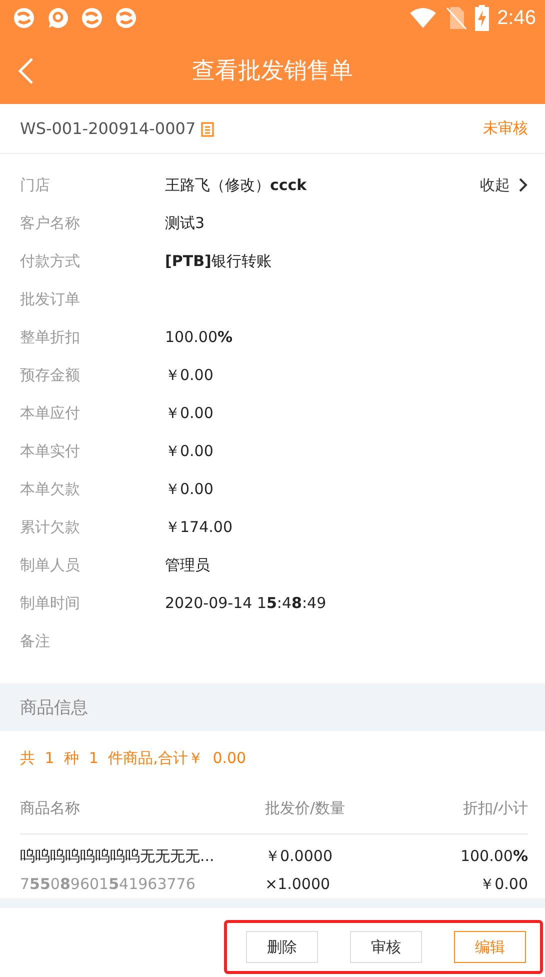  Describe the element at coordinates (35, 185) in the screenshot. I see `field-label: 门店` at that location.